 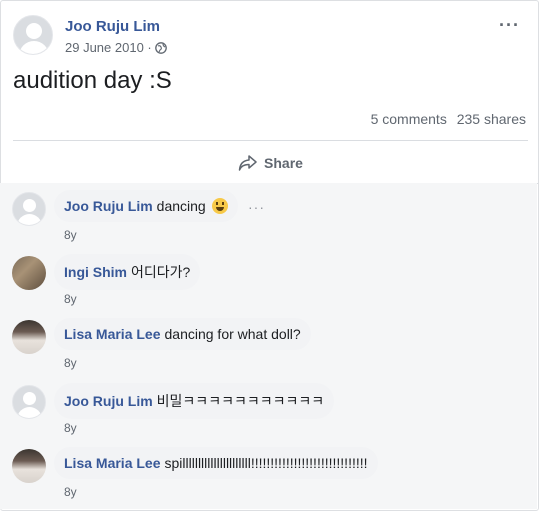 I want to click on comment-bubble: Joo Ruju Lim dancing, so click(x=146, y=206).